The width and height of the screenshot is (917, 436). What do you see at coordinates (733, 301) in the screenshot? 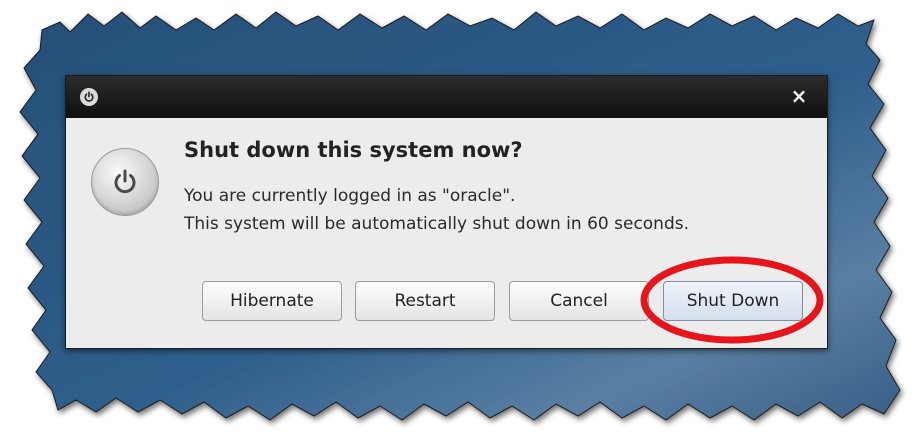
I see `shut-down-button: Shut Down` at bounding box center [733, 301].